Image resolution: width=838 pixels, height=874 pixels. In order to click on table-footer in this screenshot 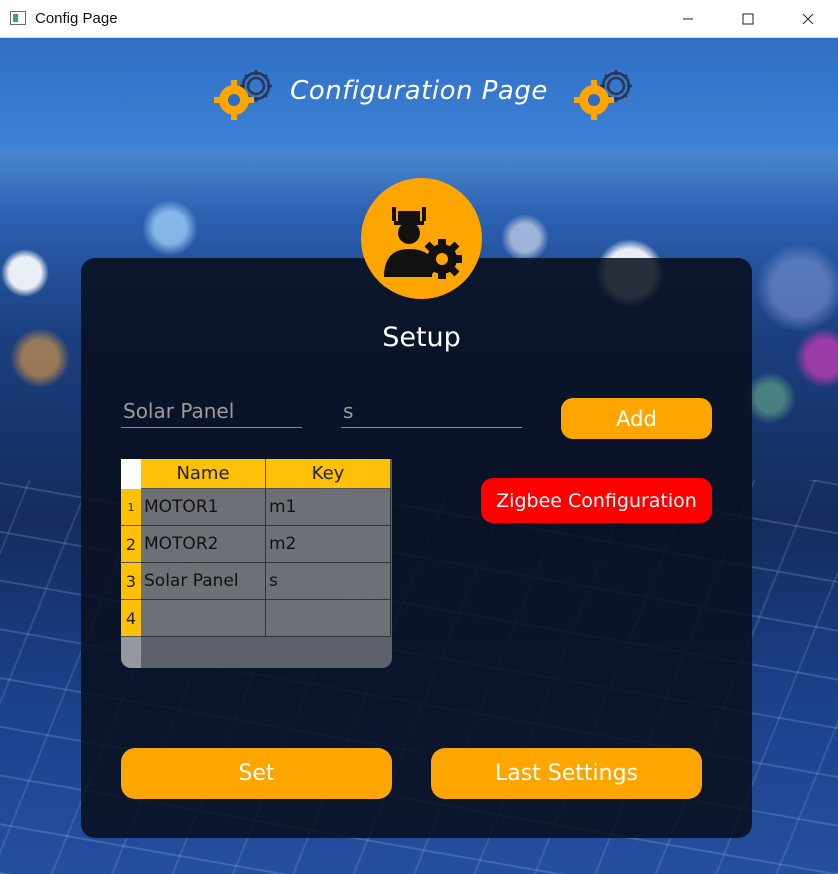, I will do `click(131, 652)`.